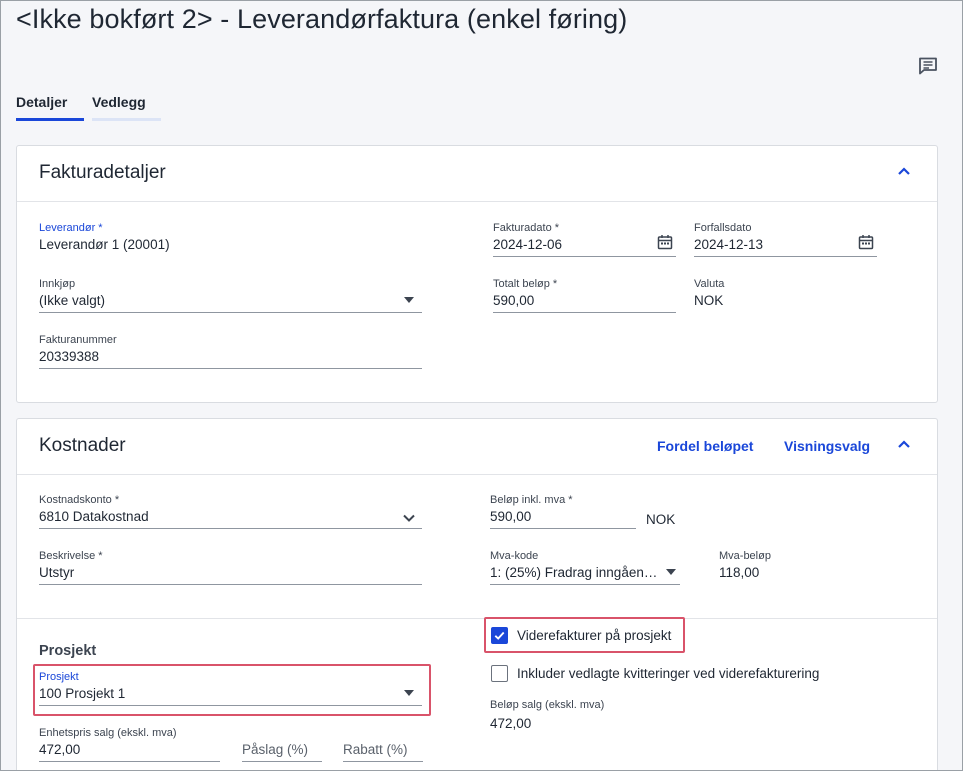 Image resolution: width=963 pixels, height=771 pixels. Describe the element at coordinates (511, 516) in the screenshot. I see `amount-incl-vat-value: 590,00` at that location.